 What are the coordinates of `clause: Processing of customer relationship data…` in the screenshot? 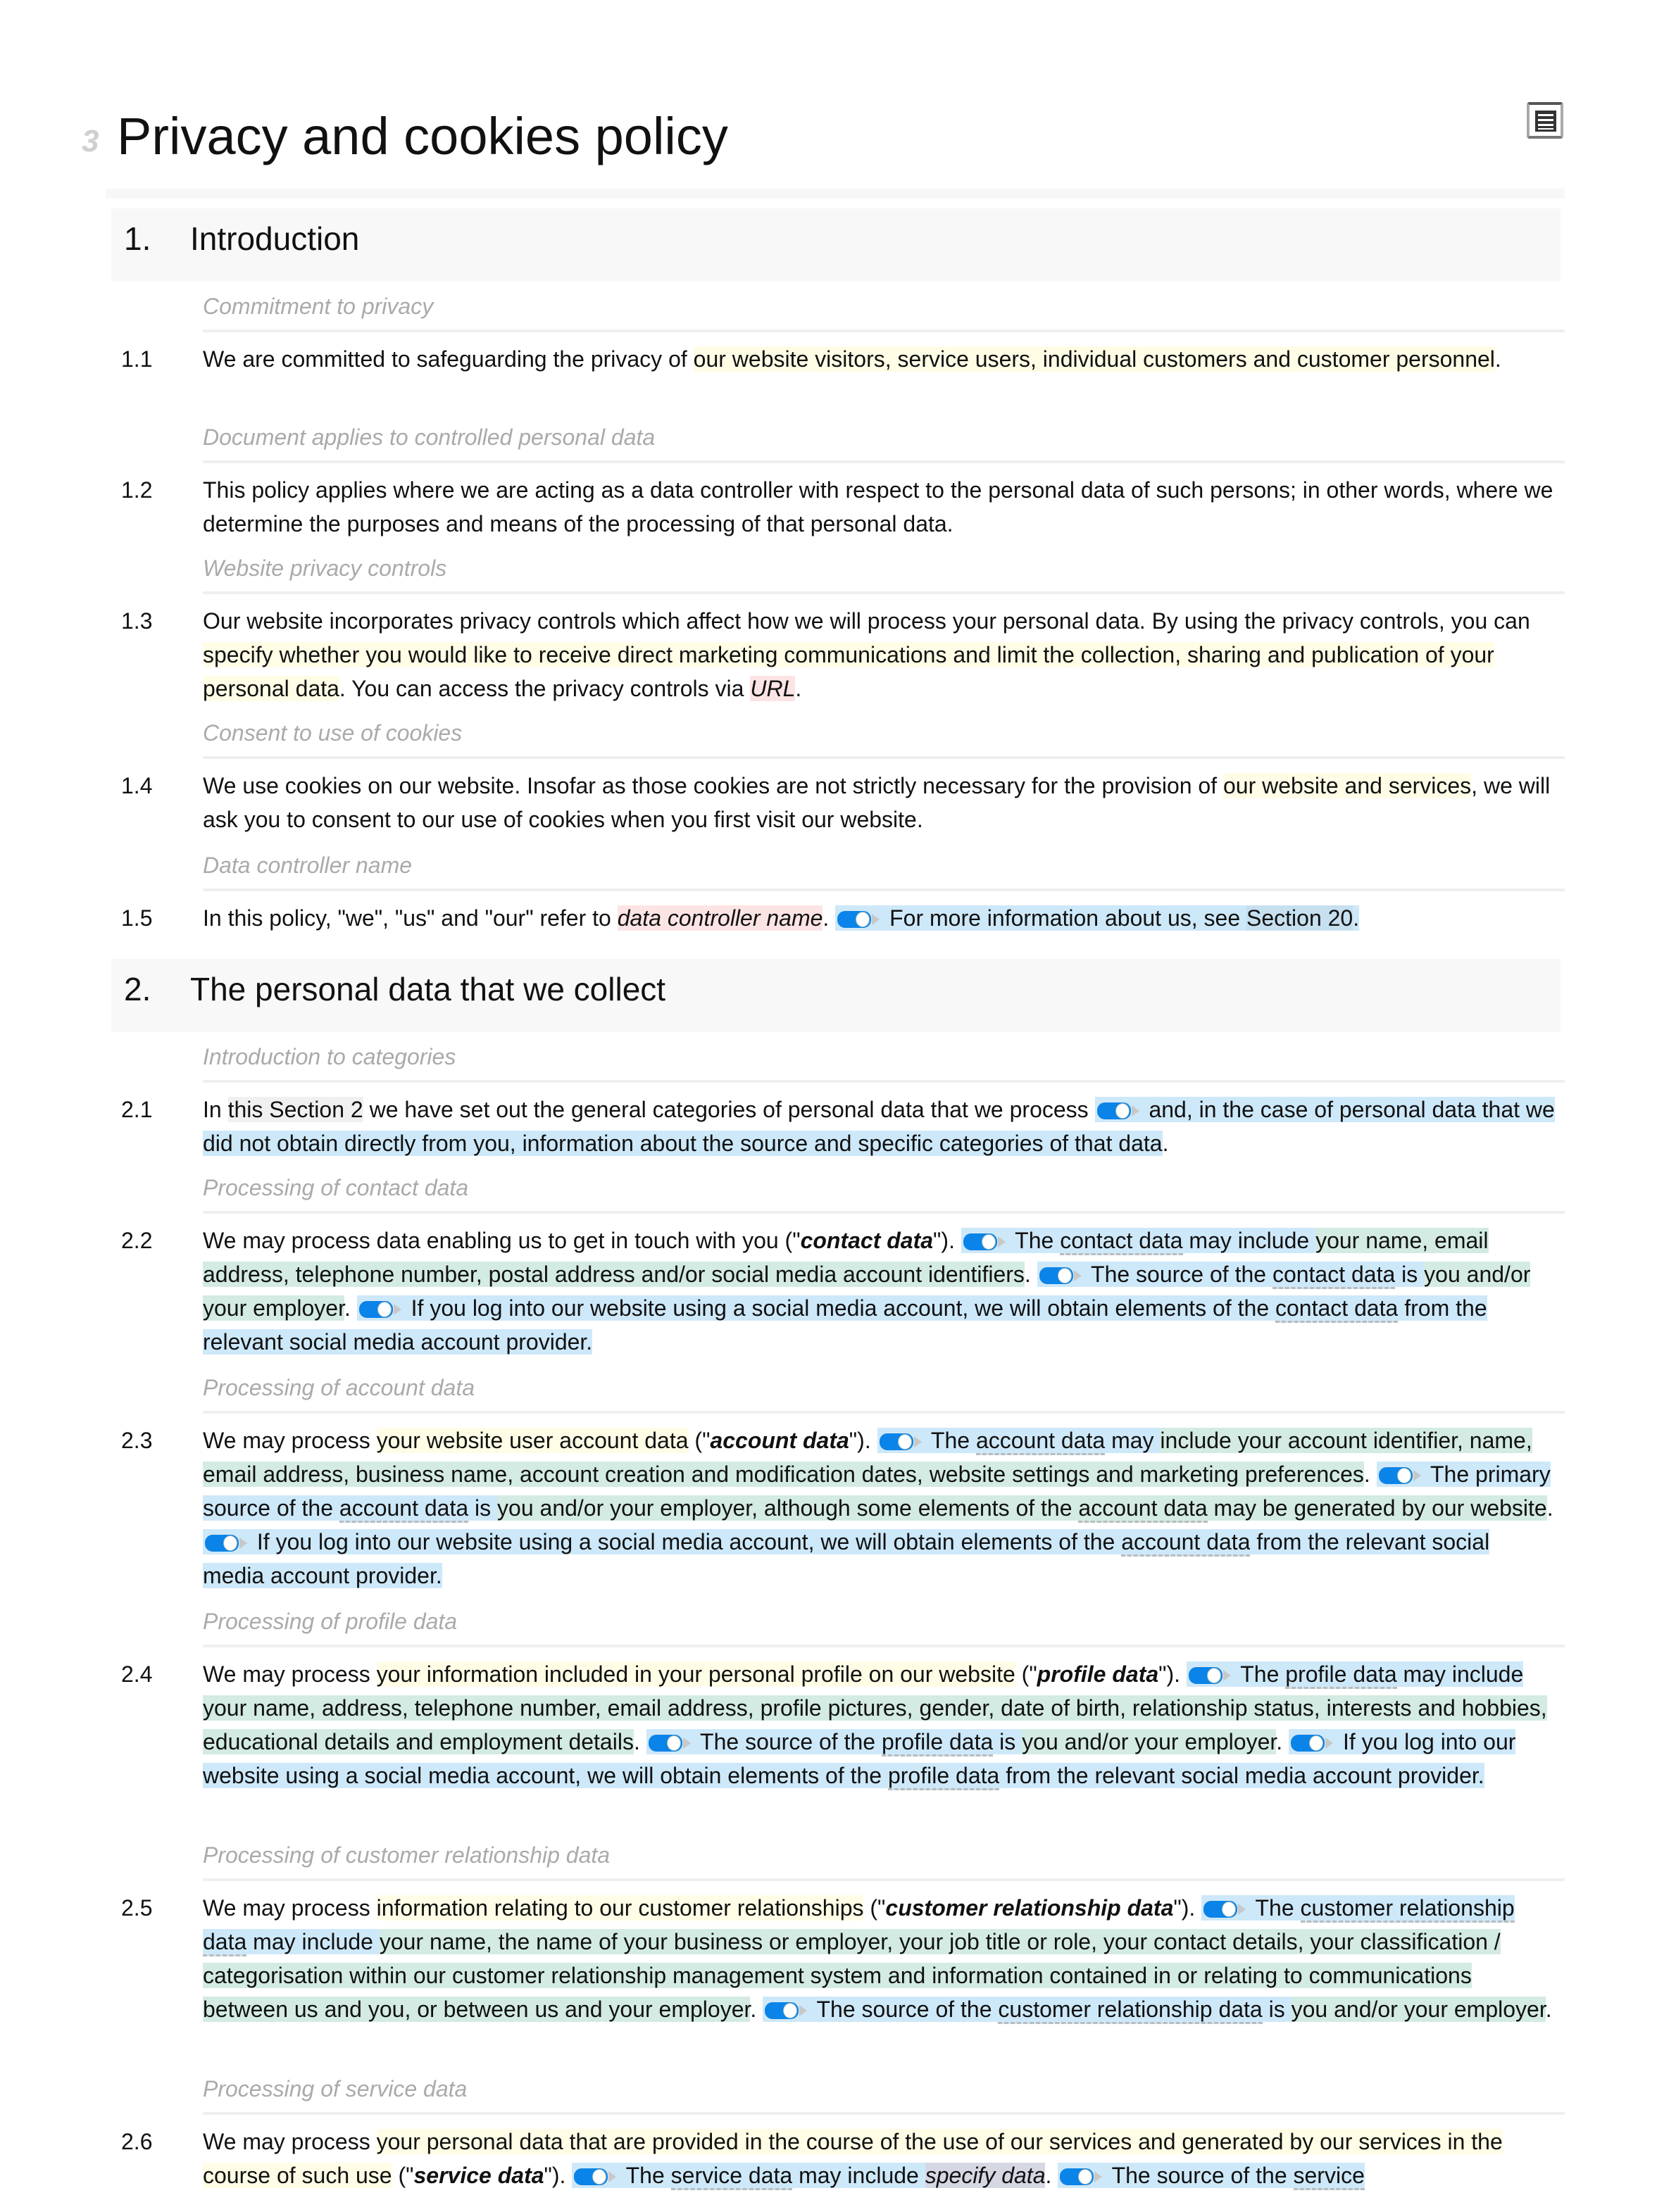 It's located at (843, 1934).